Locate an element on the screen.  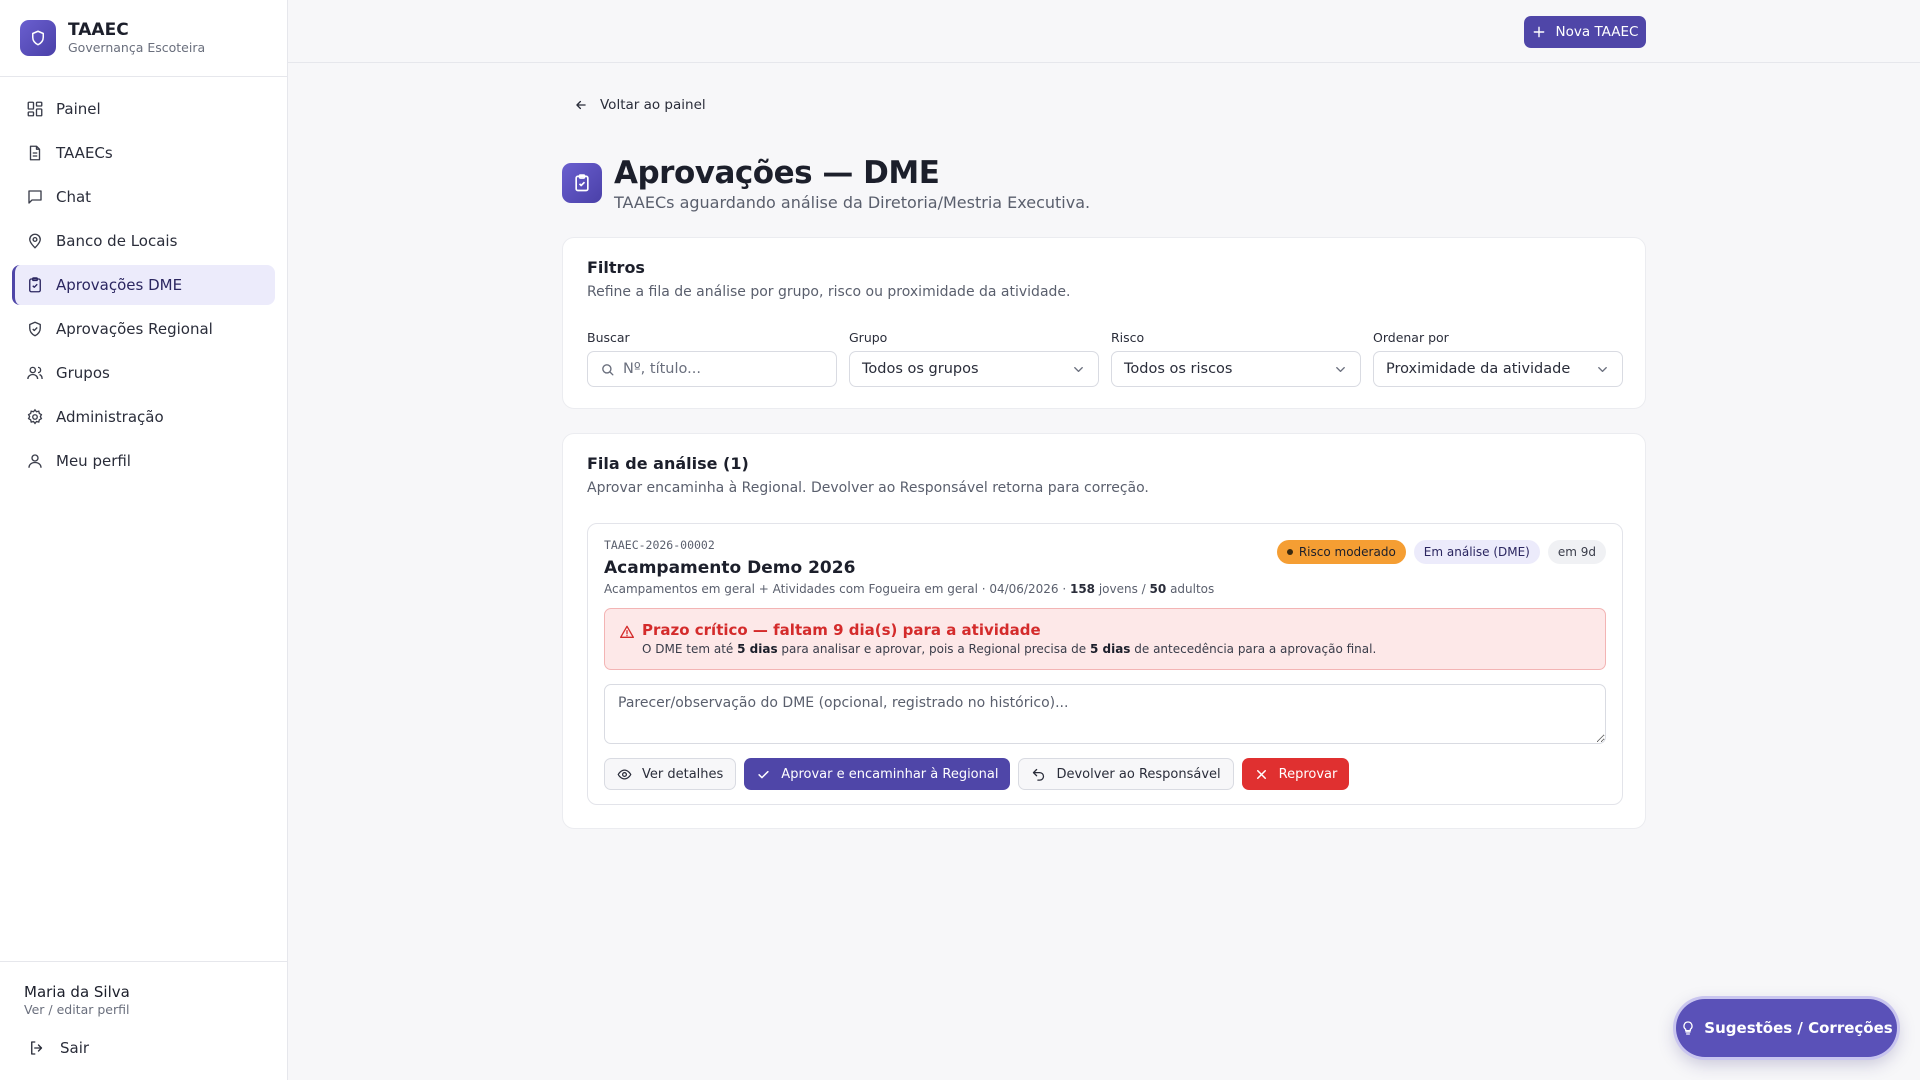
risk-select: Todos os riscos is located at coordinates (1236, 369).